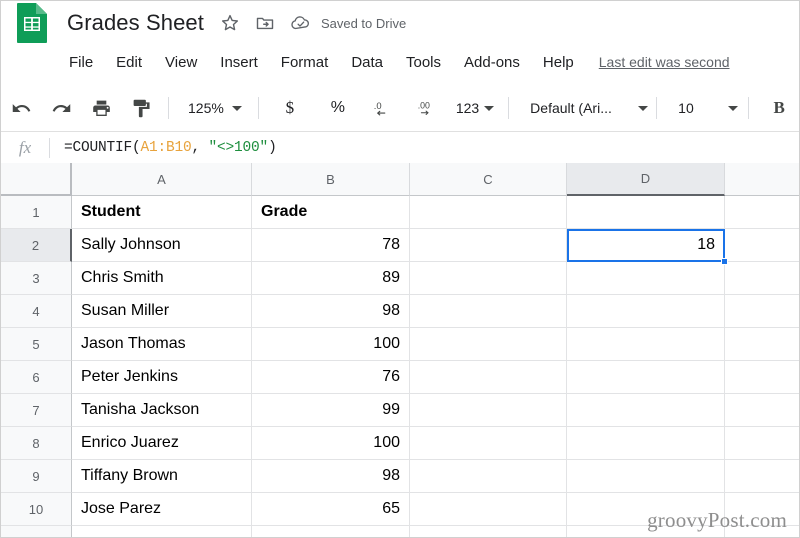 This screenshot has width=800, height=538. Describe the element at coordinates (488, 377) in the screenshot. I see `cell-c6` at that location.